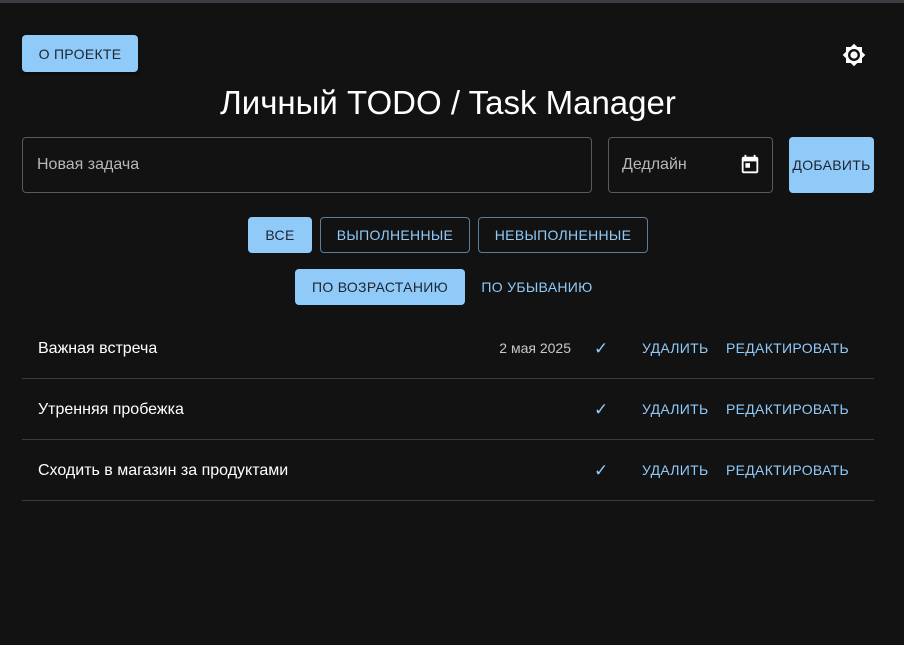 The height and width of the screenshot is (645, 904). Describe the element at coordinates (280, 235) in the screenshot. I see `filter-all-button: ВСЕ` at that location.